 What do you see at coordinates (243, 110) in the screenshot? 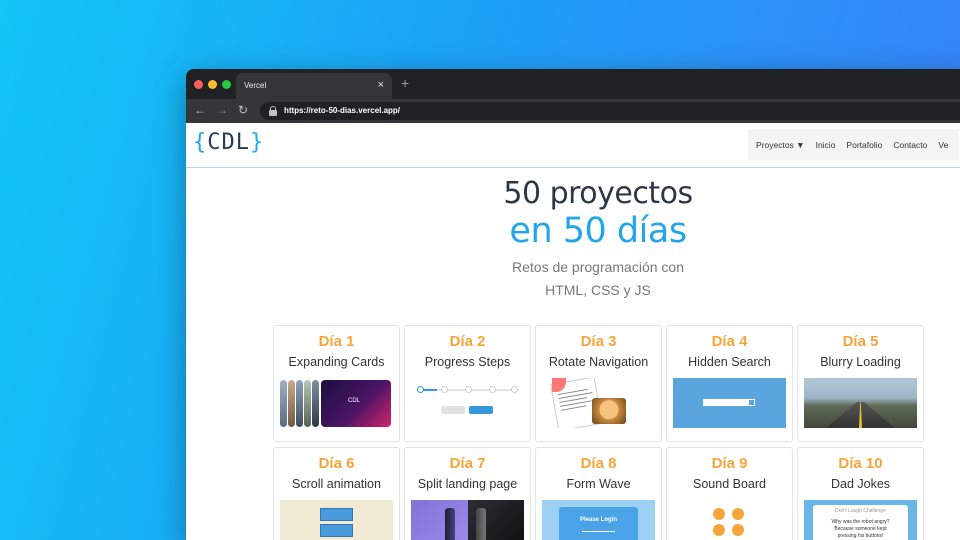
I see `reload-icon: ↻` at bounding box center [243, 110].